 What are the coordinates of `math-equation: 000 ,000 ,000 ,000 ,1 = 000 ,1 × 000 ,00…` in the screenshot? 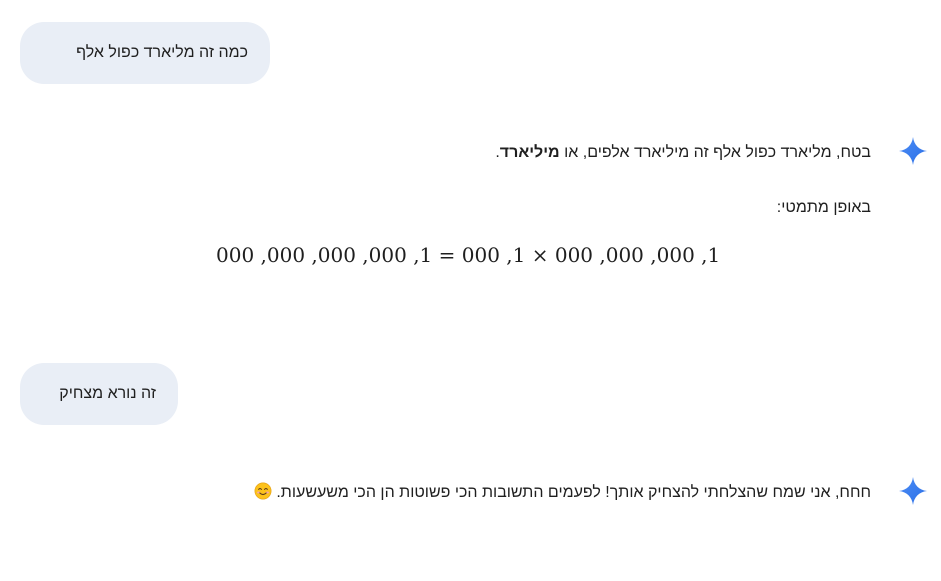 It's located at (468, 255).